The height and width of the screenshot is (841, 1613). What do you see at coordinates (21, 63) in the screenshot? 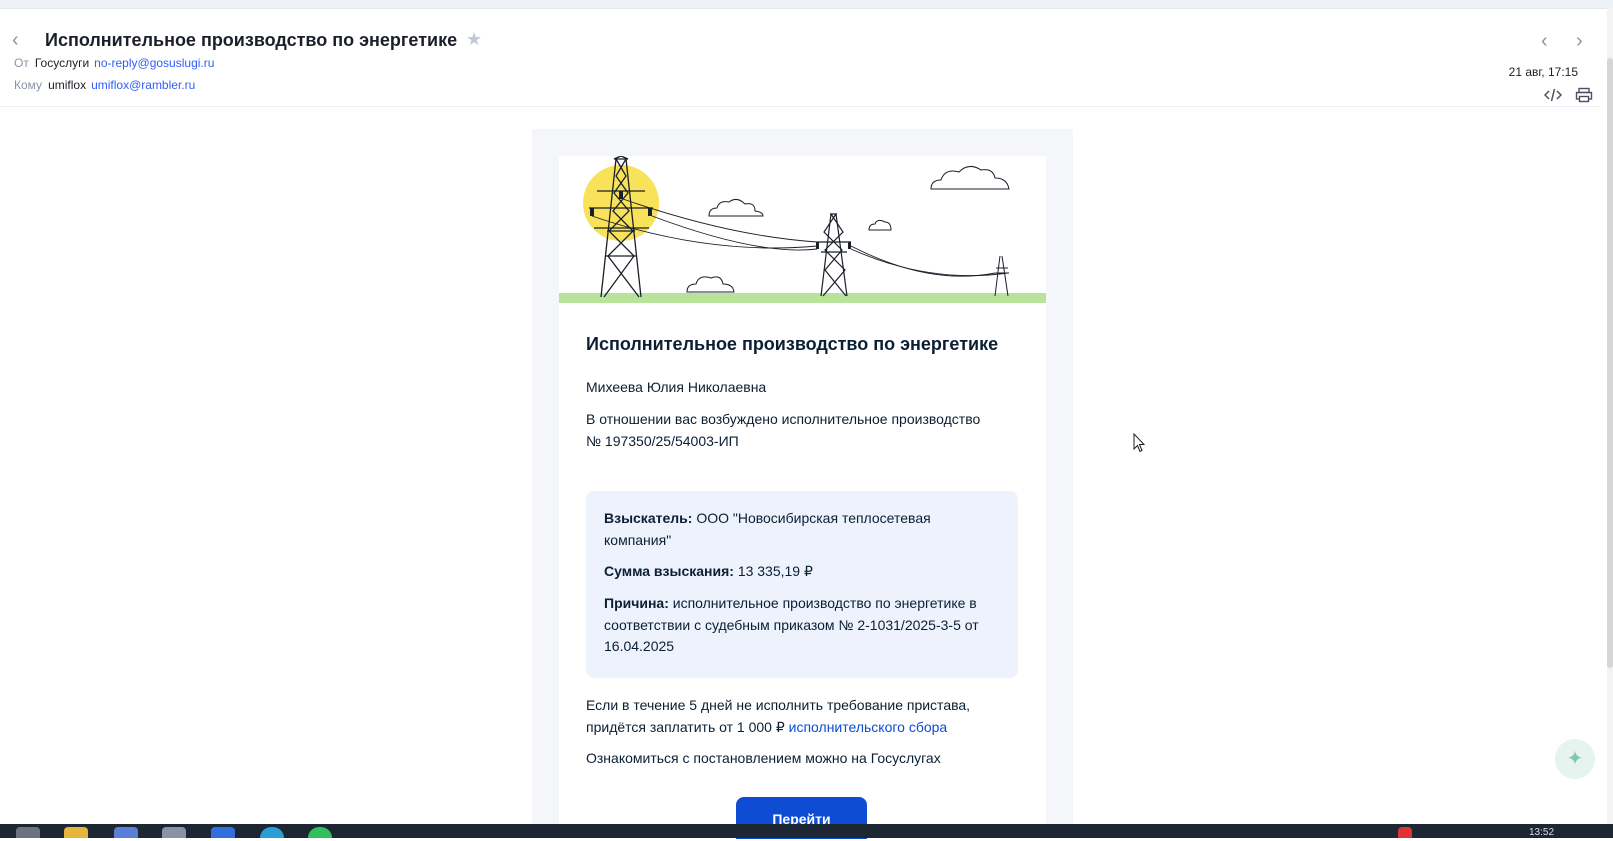
I see `from-label: От` at bounding box center [21, 63].